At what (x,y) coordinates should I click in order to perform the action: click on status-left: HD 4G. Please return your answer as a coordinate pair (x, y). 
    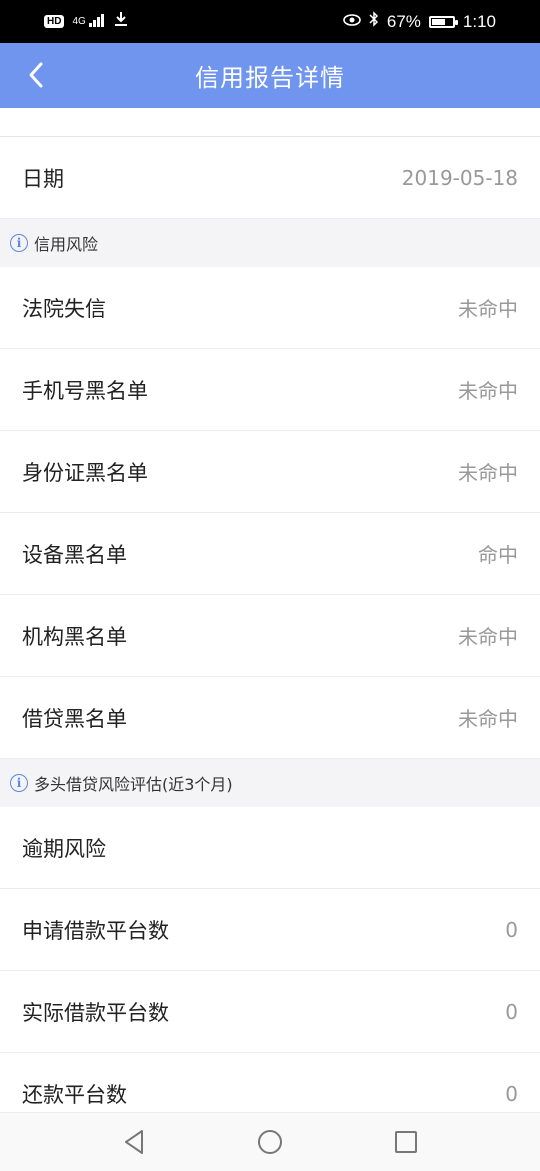
    Looking at the image, I should click on (86, 21).